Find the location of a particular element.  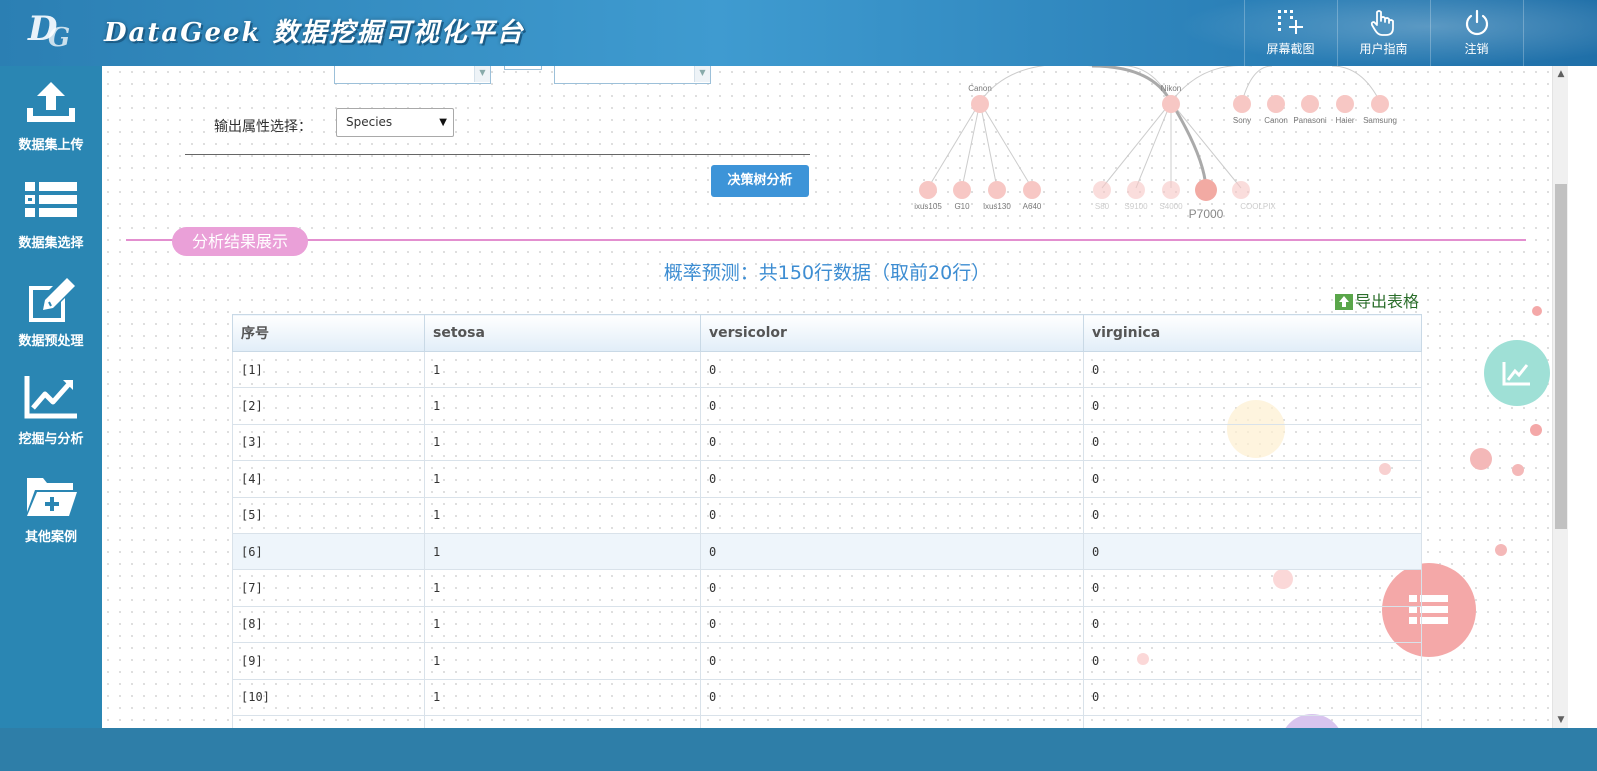

second-select-partial: ▼ is located at coordinates (632, 75).